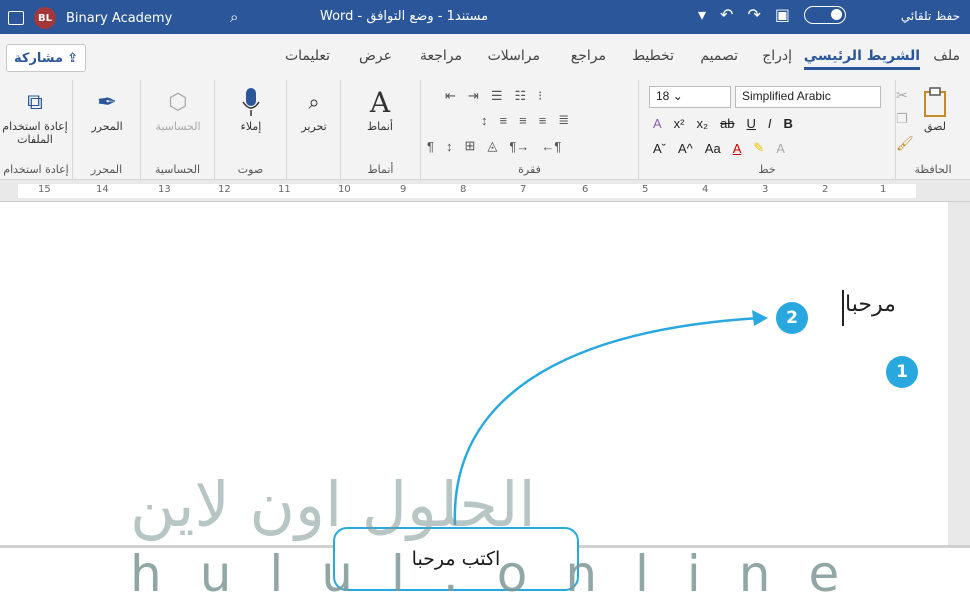 The image size is (970, 603). What do you see at coordinates (690, 97) in the screenshot?
I see `font-size-select: 18 ⌄` at bounding box center [690, 97].